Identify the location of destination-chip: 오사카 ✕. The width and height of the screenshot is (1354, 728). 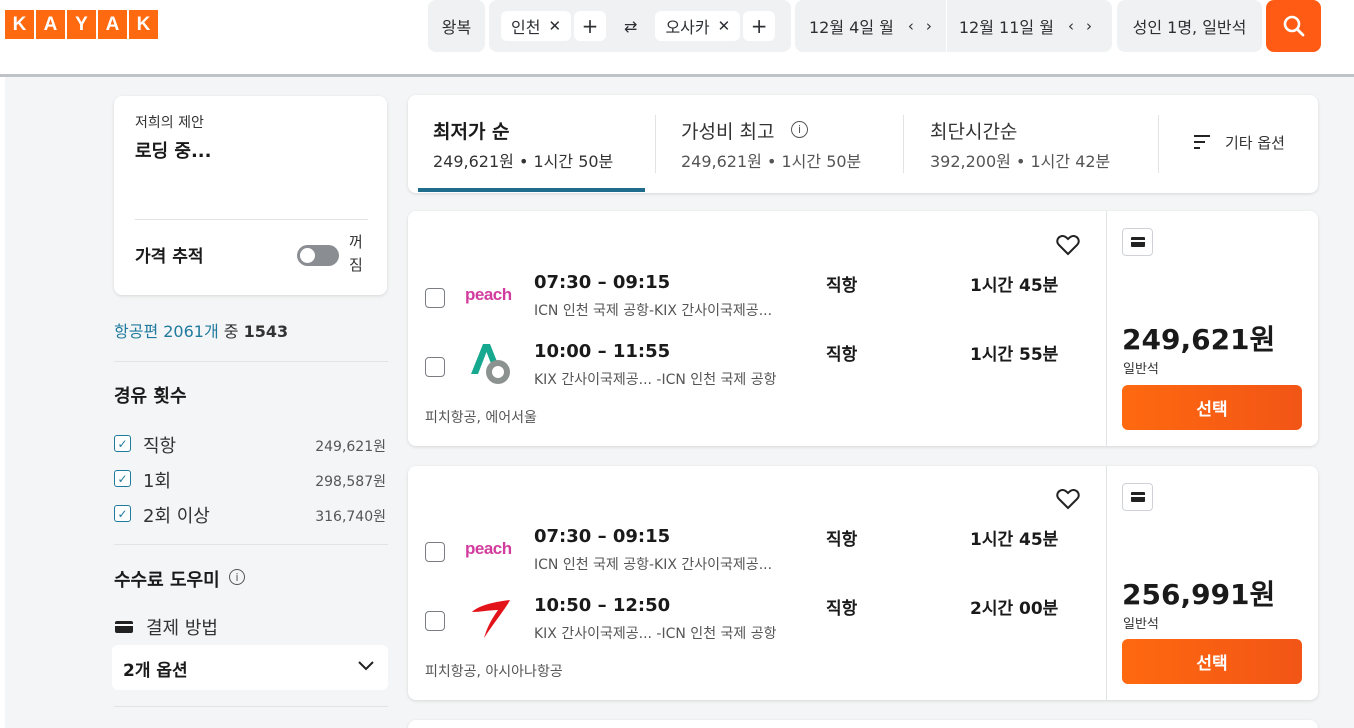
(698, 26).